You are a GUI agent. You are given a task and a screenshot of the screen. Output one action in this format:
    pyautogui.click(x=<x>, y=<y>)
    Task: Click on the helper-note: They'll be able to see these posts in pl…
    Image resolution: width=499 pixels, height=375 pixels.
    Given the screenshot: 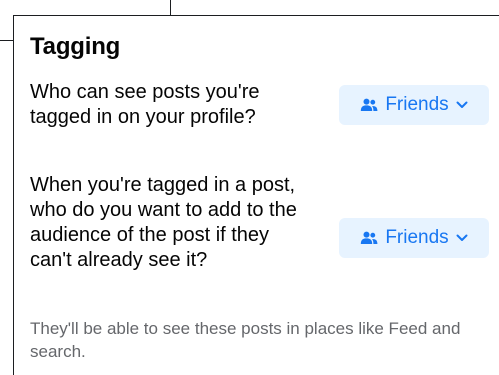 What is the action you would take?
    pyautogui.click(x=245, y=340)
    